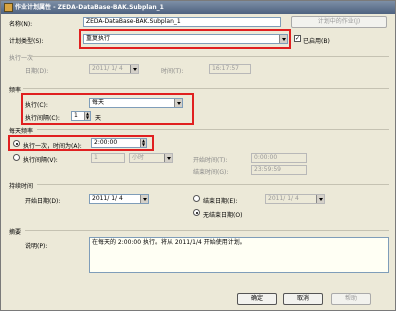 This screenshot has height=311, width=396. Describe the element at coordinates (225, 68) in the screenshot. I see `one-time-time-value: 16:17:57` at that location.